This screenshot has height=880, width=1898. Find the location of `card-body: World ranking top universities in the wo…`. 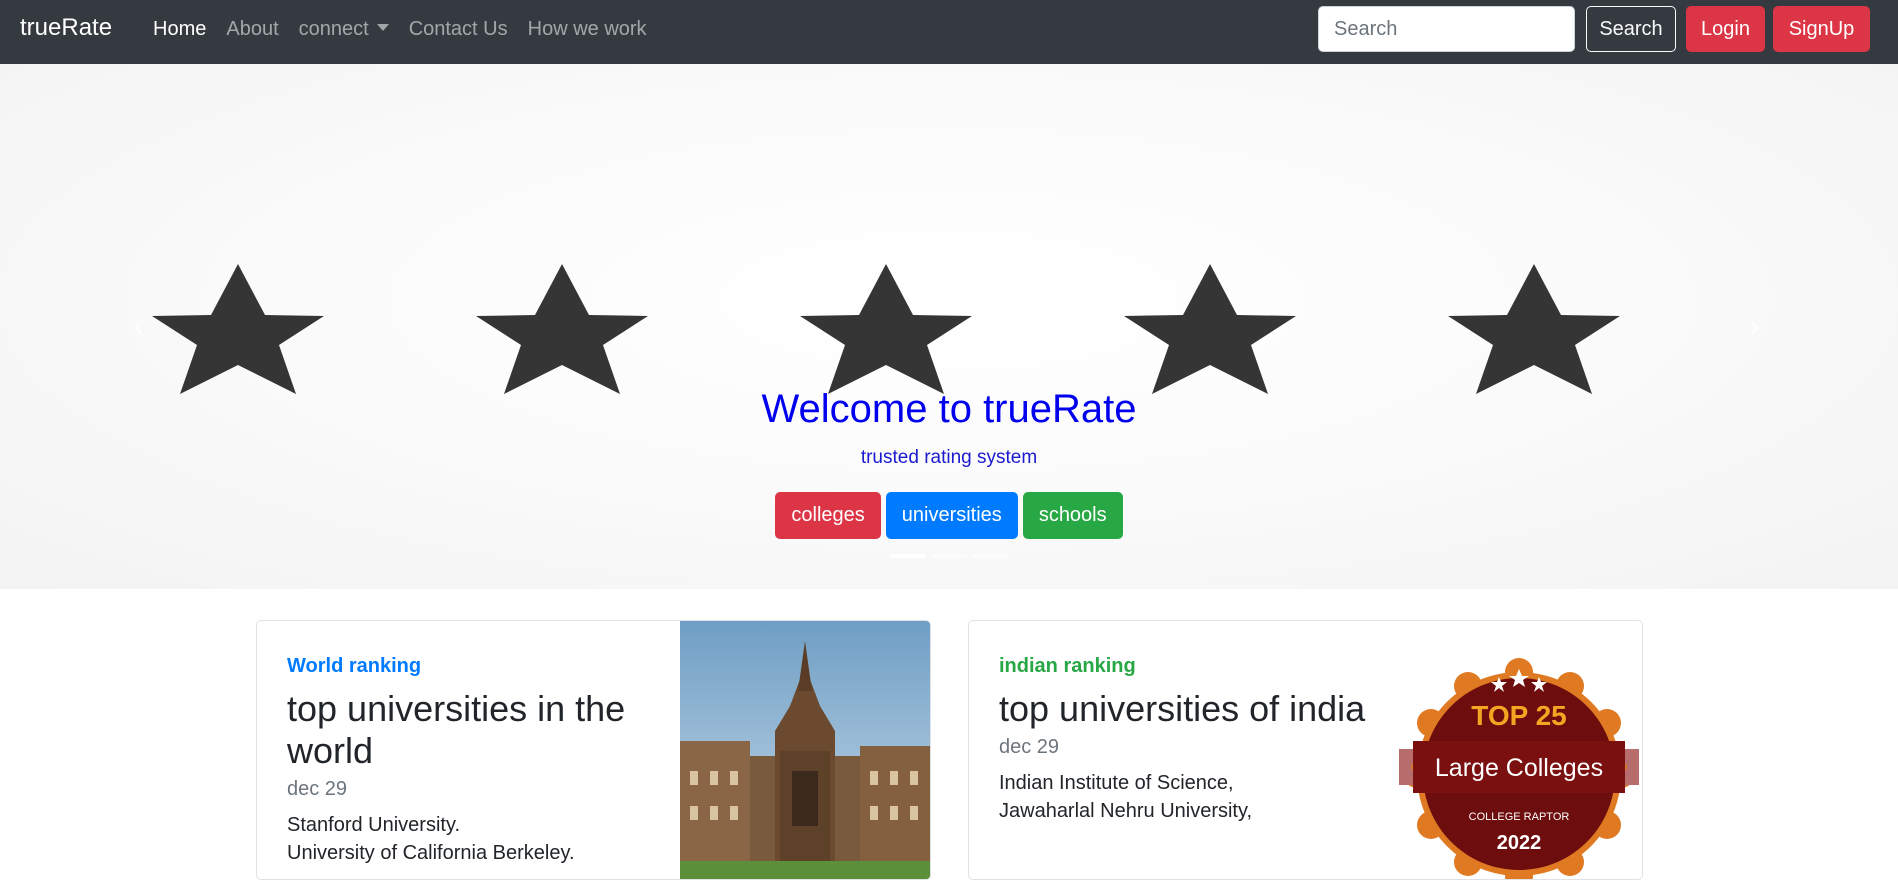

card-body: World ranking top universities in the wo… is located at coordinates (487, 761).